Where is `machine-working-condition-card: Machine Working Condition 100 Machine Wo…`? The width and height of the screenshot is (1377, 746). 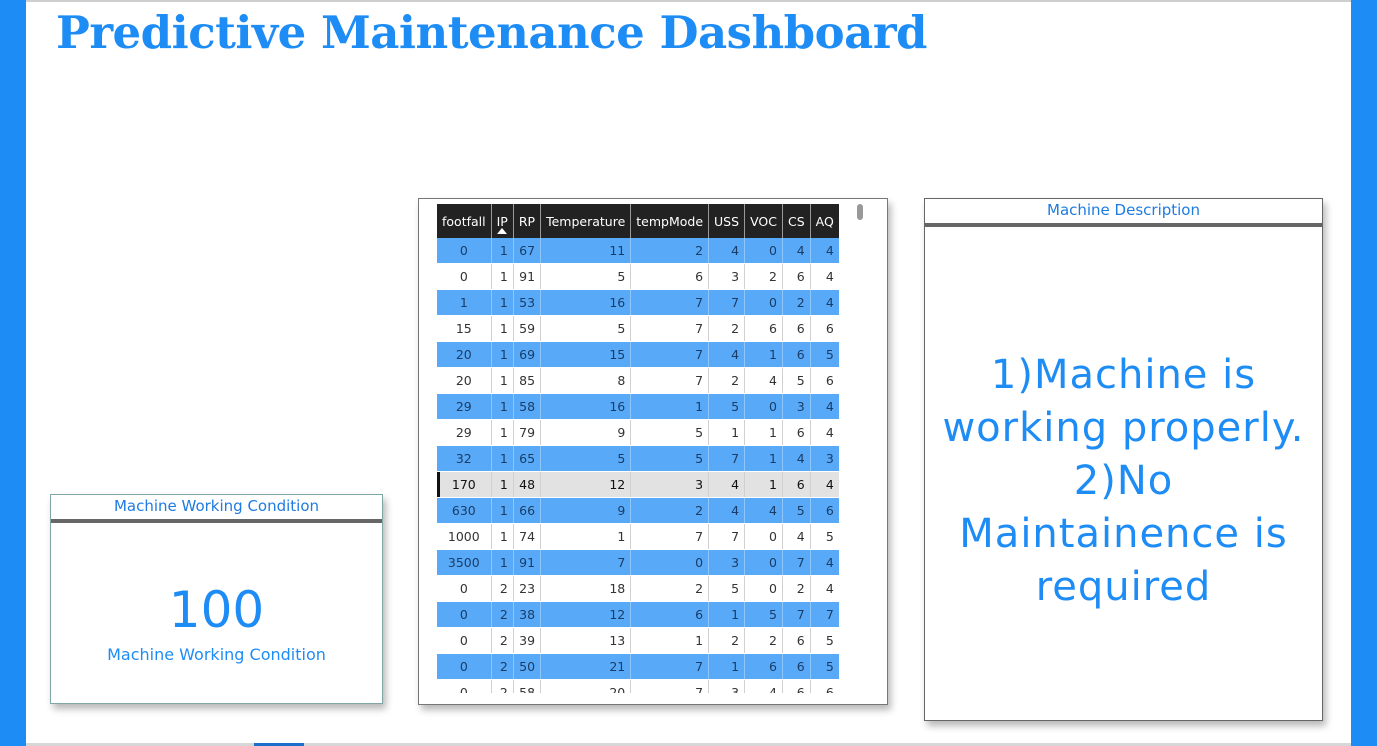 machine-working-condition-card: Machine Working Condition 100 Machine Wo… is located at coordinates (216, 599).